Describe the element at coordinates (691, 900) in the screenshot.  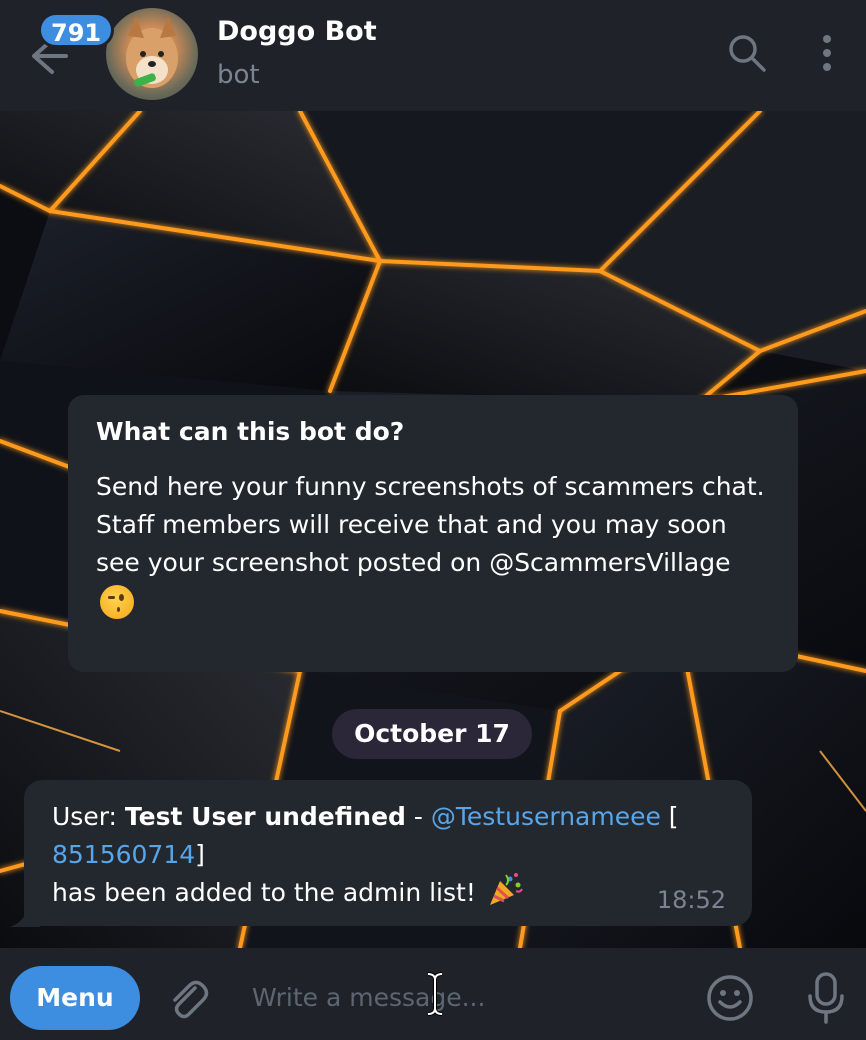
I see `message-timestamp: 18:52` at that location.